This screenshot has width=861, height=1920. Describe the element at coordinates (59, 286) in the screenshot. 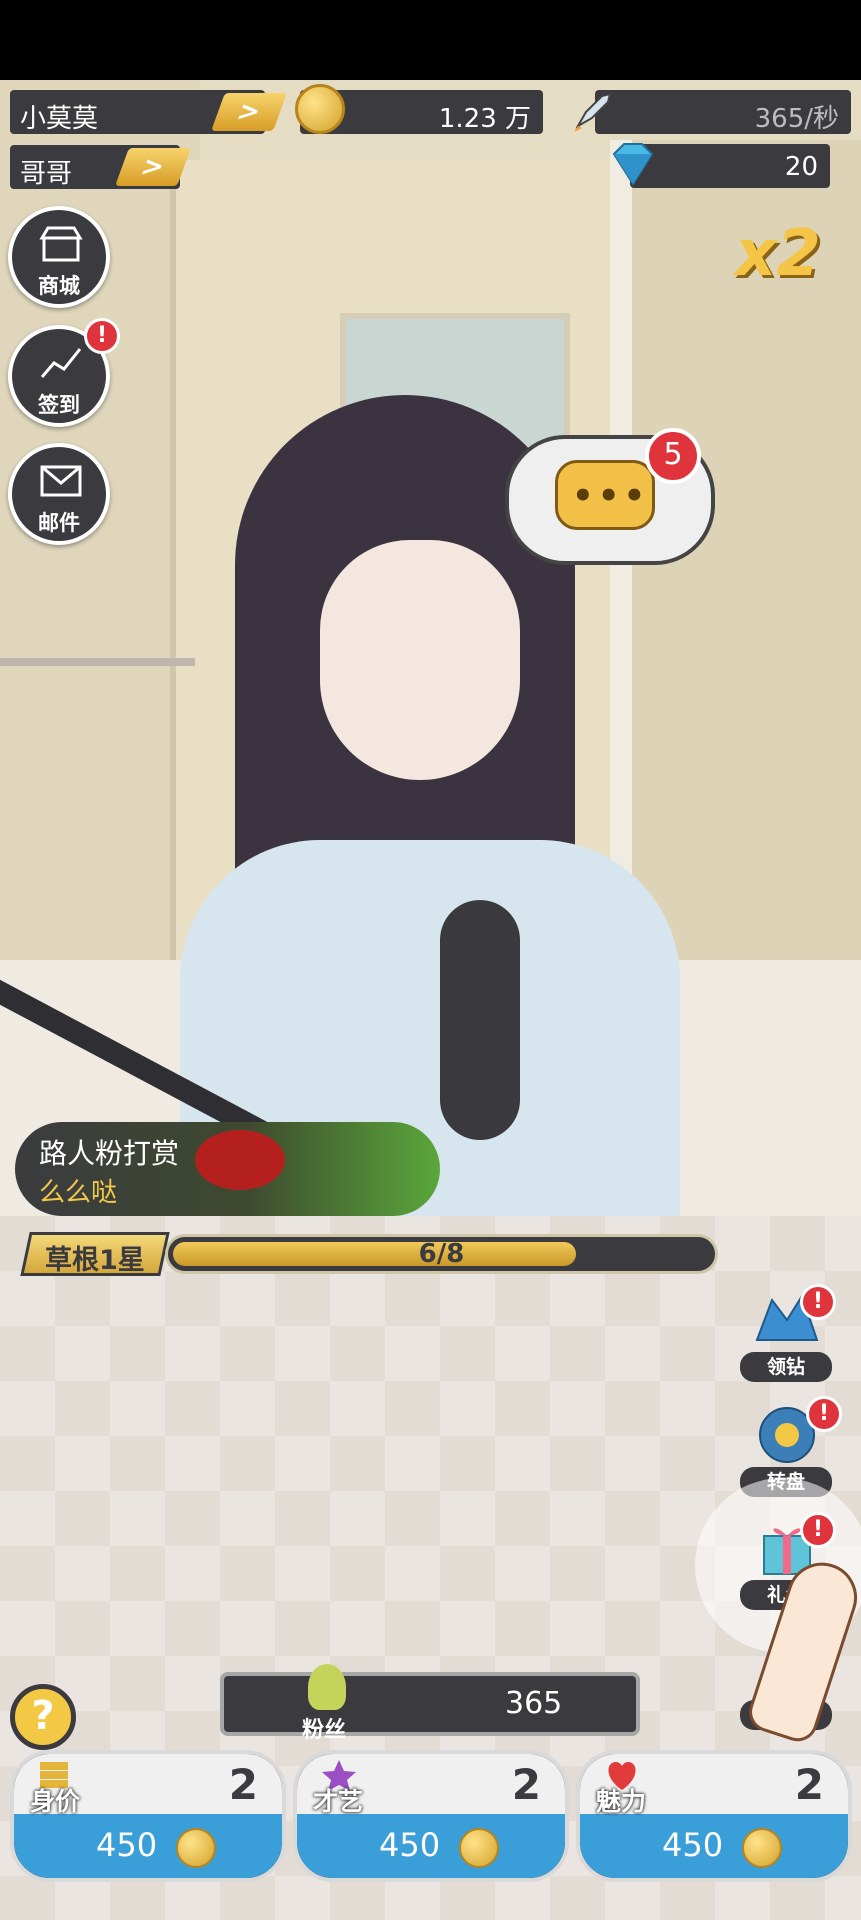

I see `shop-label: 商城` at that location.